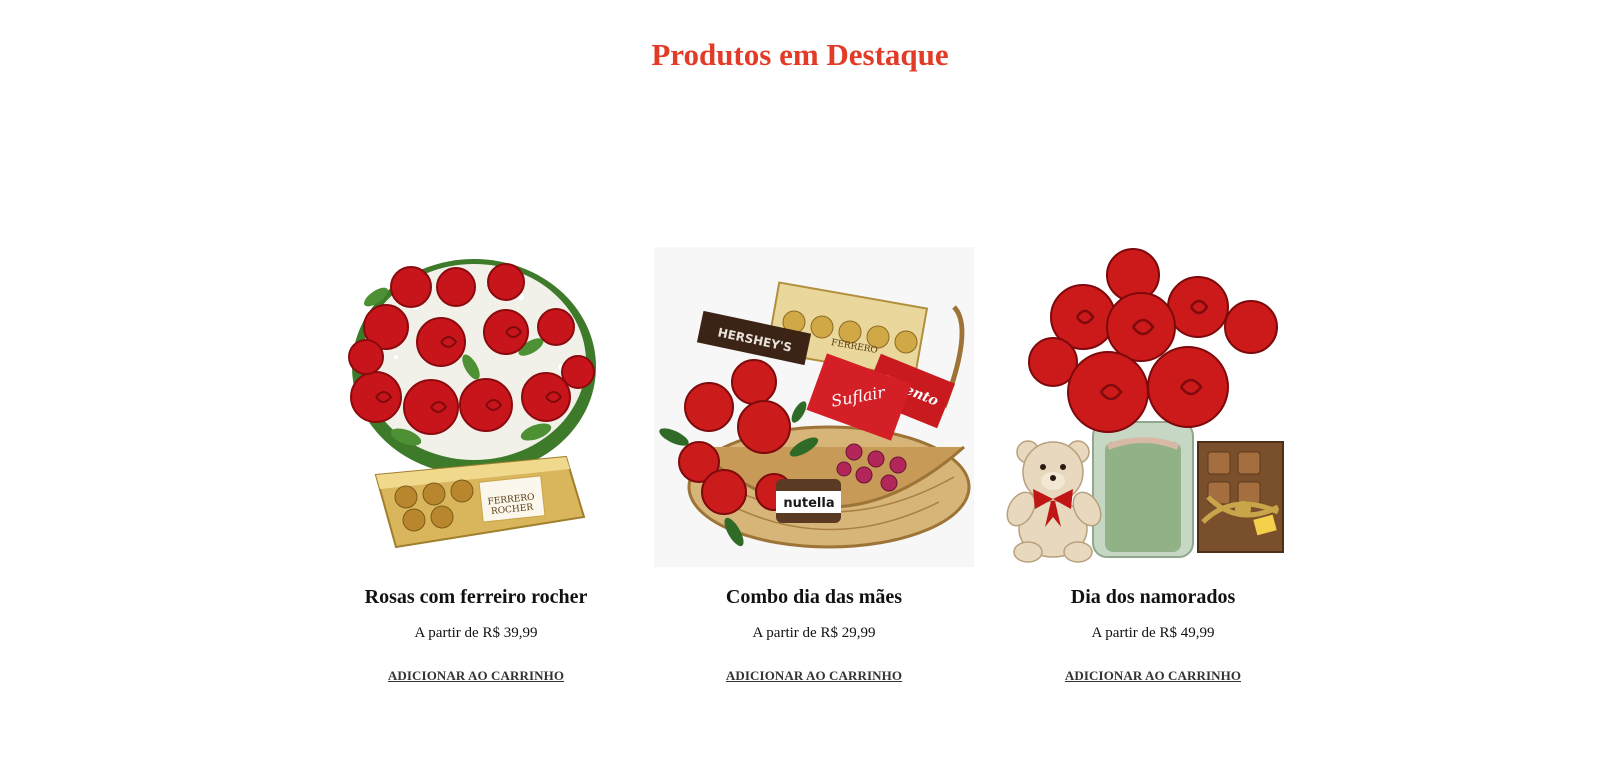 The image size is (1600, 767). What do you see at coordinates (814, 633) in the screenshot?
I see `product-price: A partir de R$ 29,99` at bounding box center [814, 633].